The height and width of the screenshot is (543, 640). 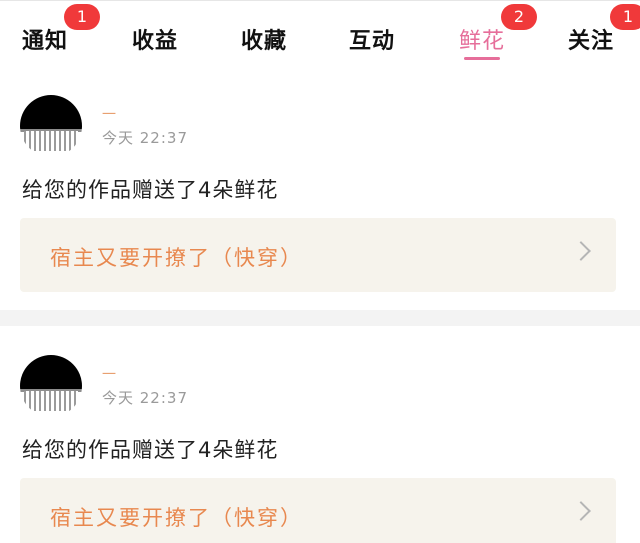 I want to click on tab-badge: 2, so click(x=519, y=17).